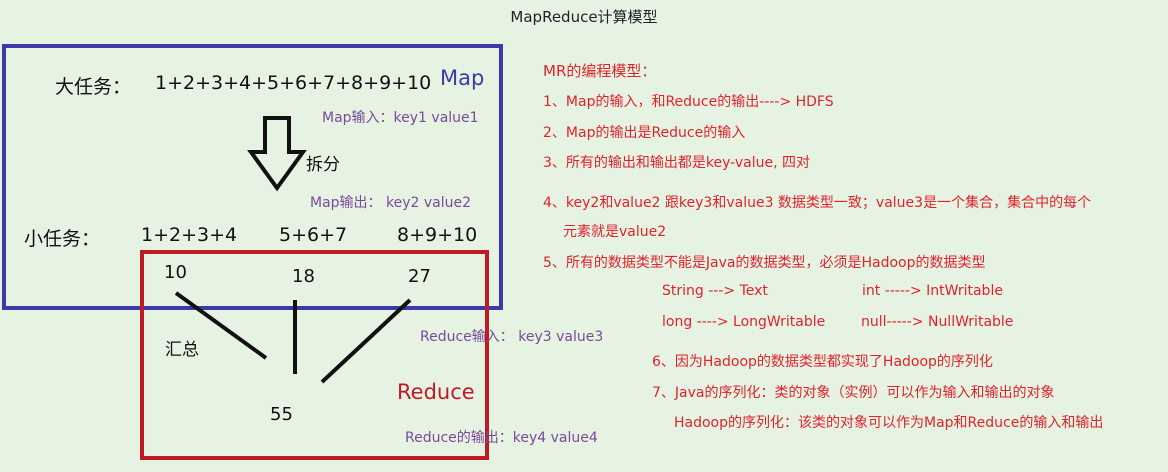 Image resolution: width=1168 pixels, height=472 pixels. Describe the element at coordinates (676, 163) in the screenshot. I see `note-item-3: 3、所有的输出和输出都是key-value, 四对` at that location.